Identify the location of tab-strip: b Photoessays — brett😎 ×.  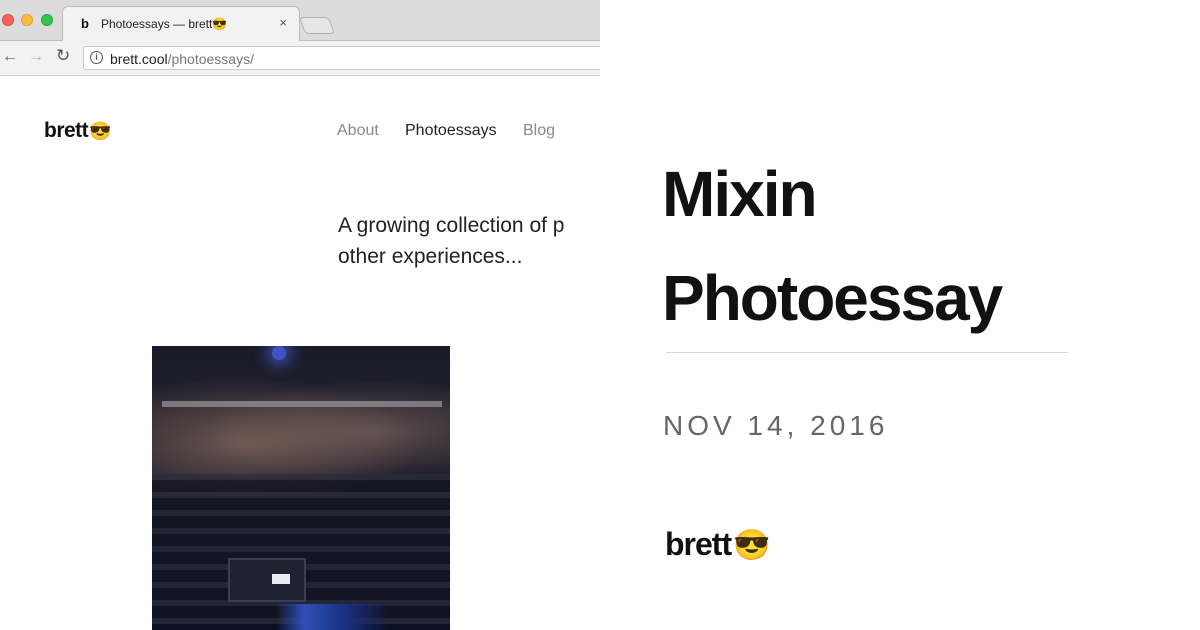
(300, 20).